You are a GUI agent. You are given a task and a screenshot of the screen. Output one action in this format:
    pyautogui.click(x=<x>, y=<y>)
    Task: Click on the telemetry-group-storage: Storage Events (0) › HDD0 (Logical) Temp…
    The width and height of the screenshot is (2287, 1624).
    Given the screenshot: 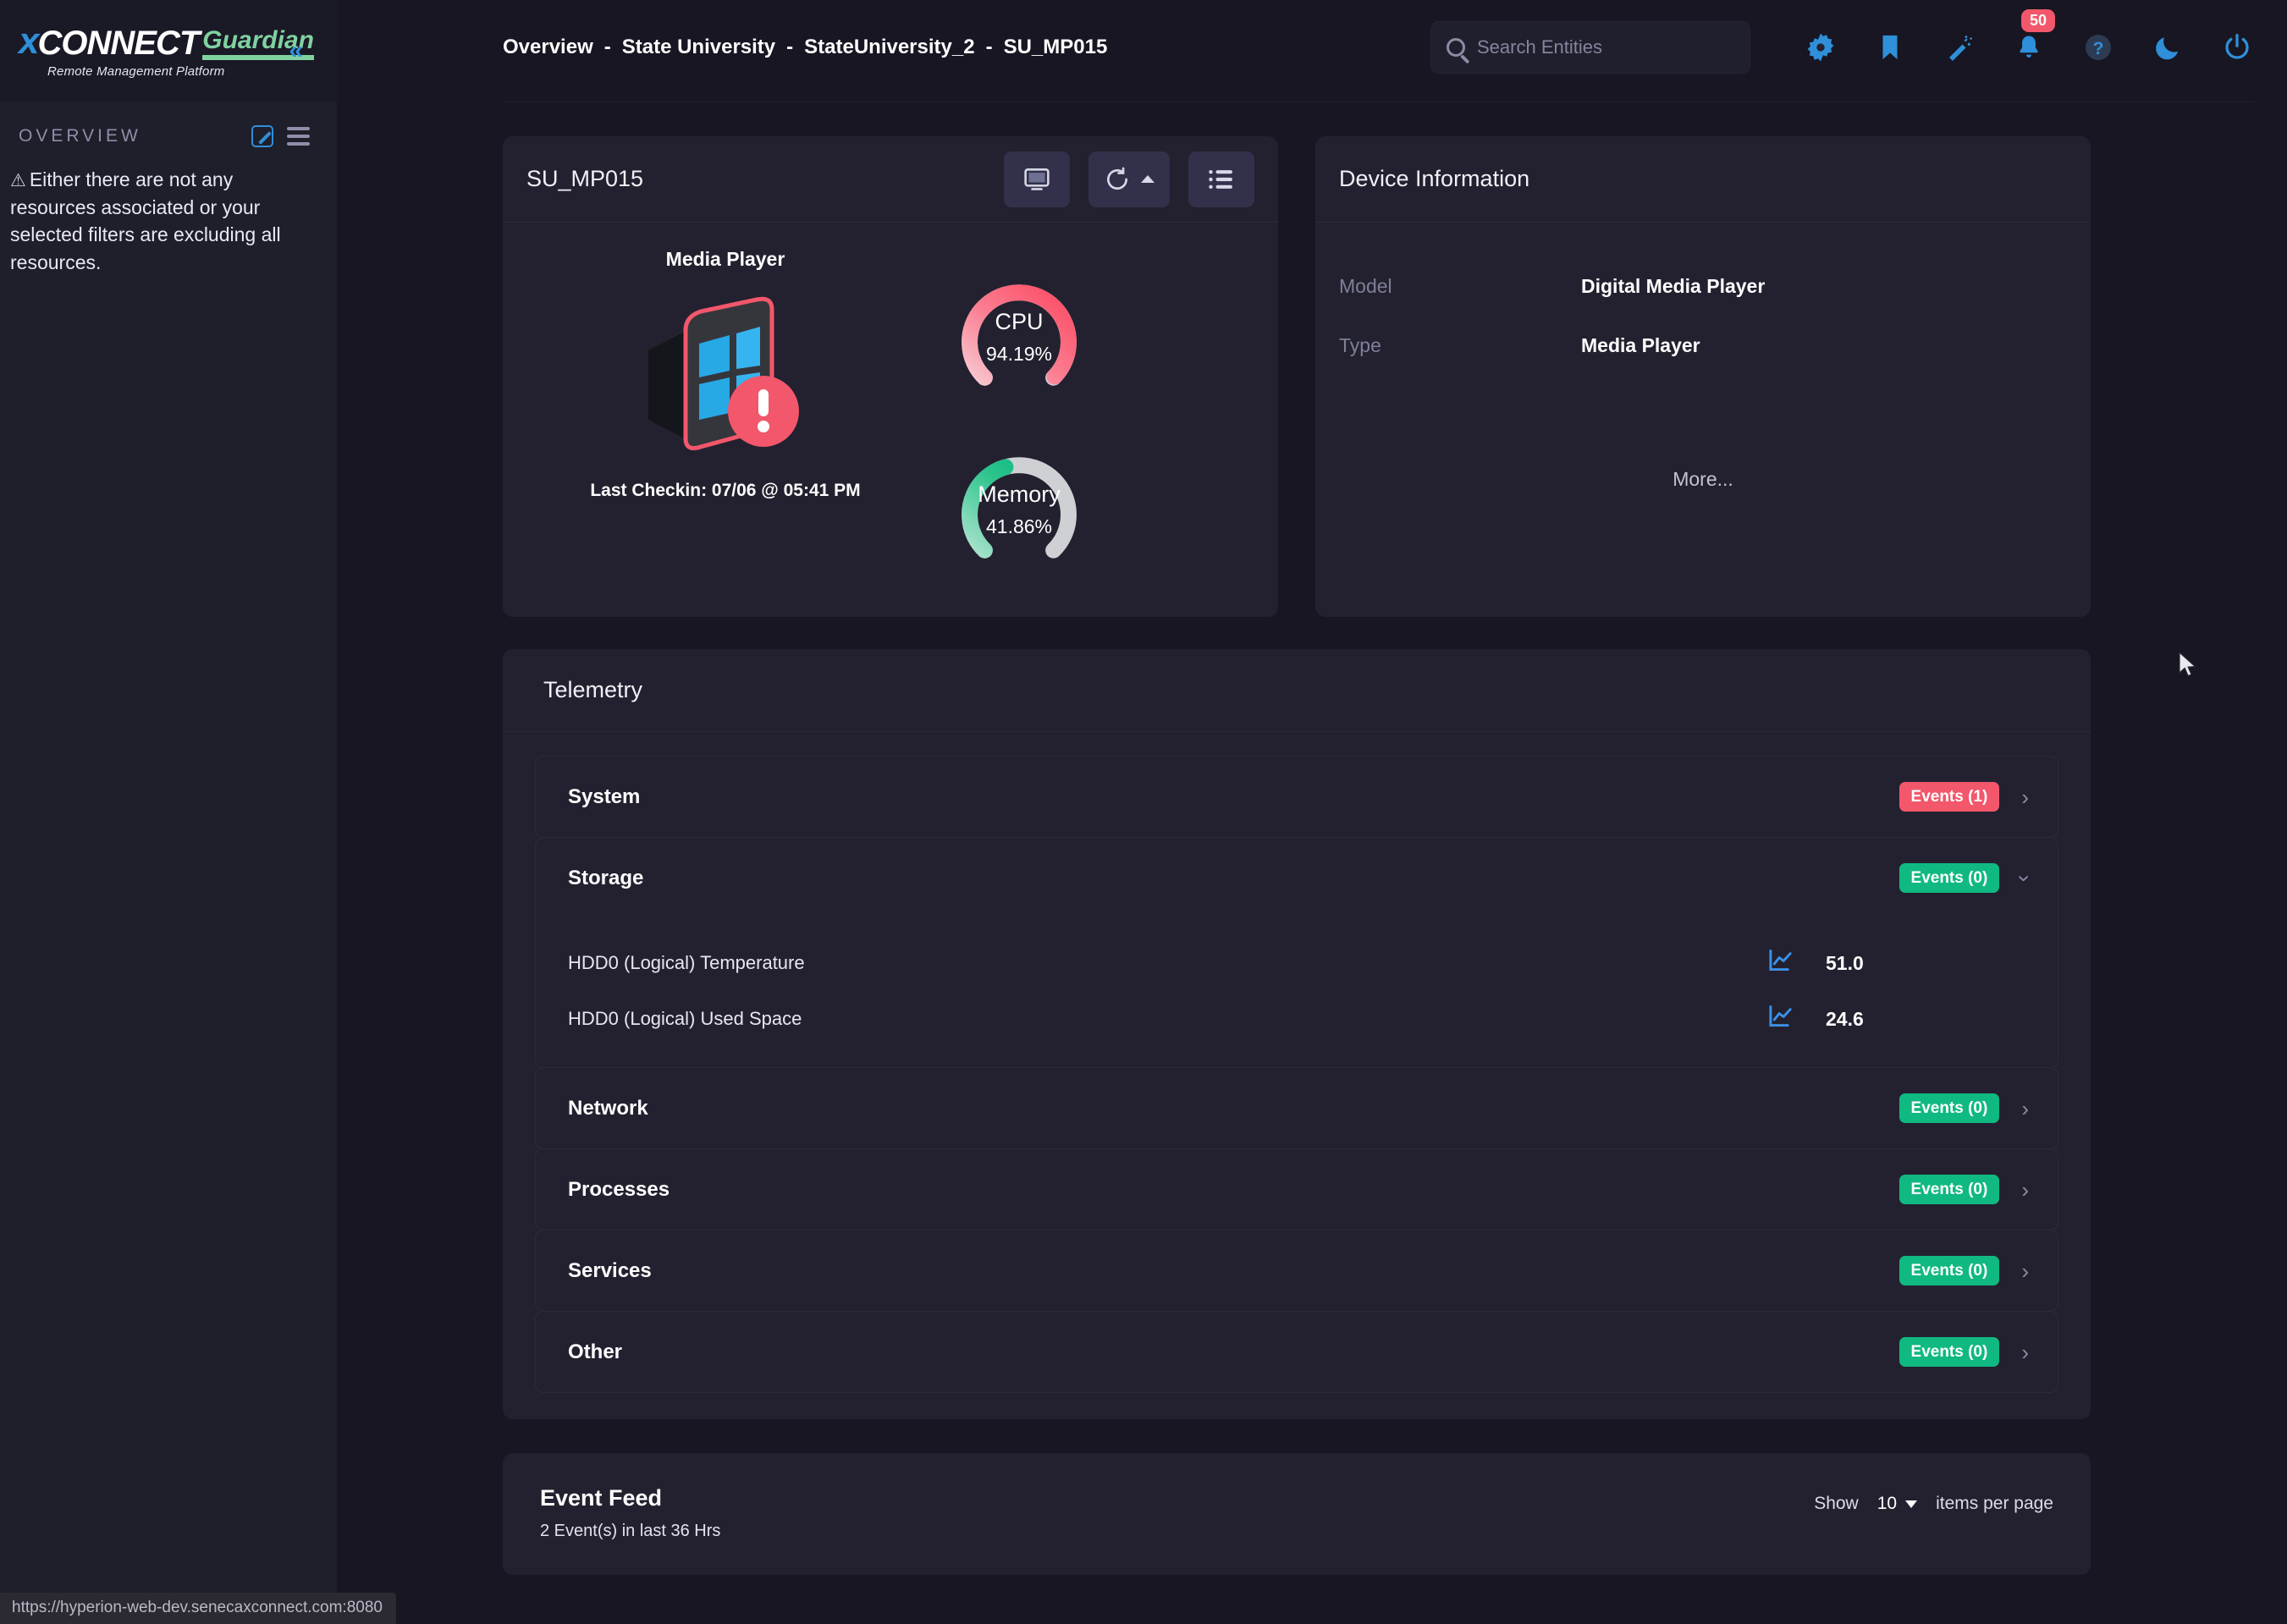 What is the action you would take?
    pyautogui.click(x=1296, y=953)
    